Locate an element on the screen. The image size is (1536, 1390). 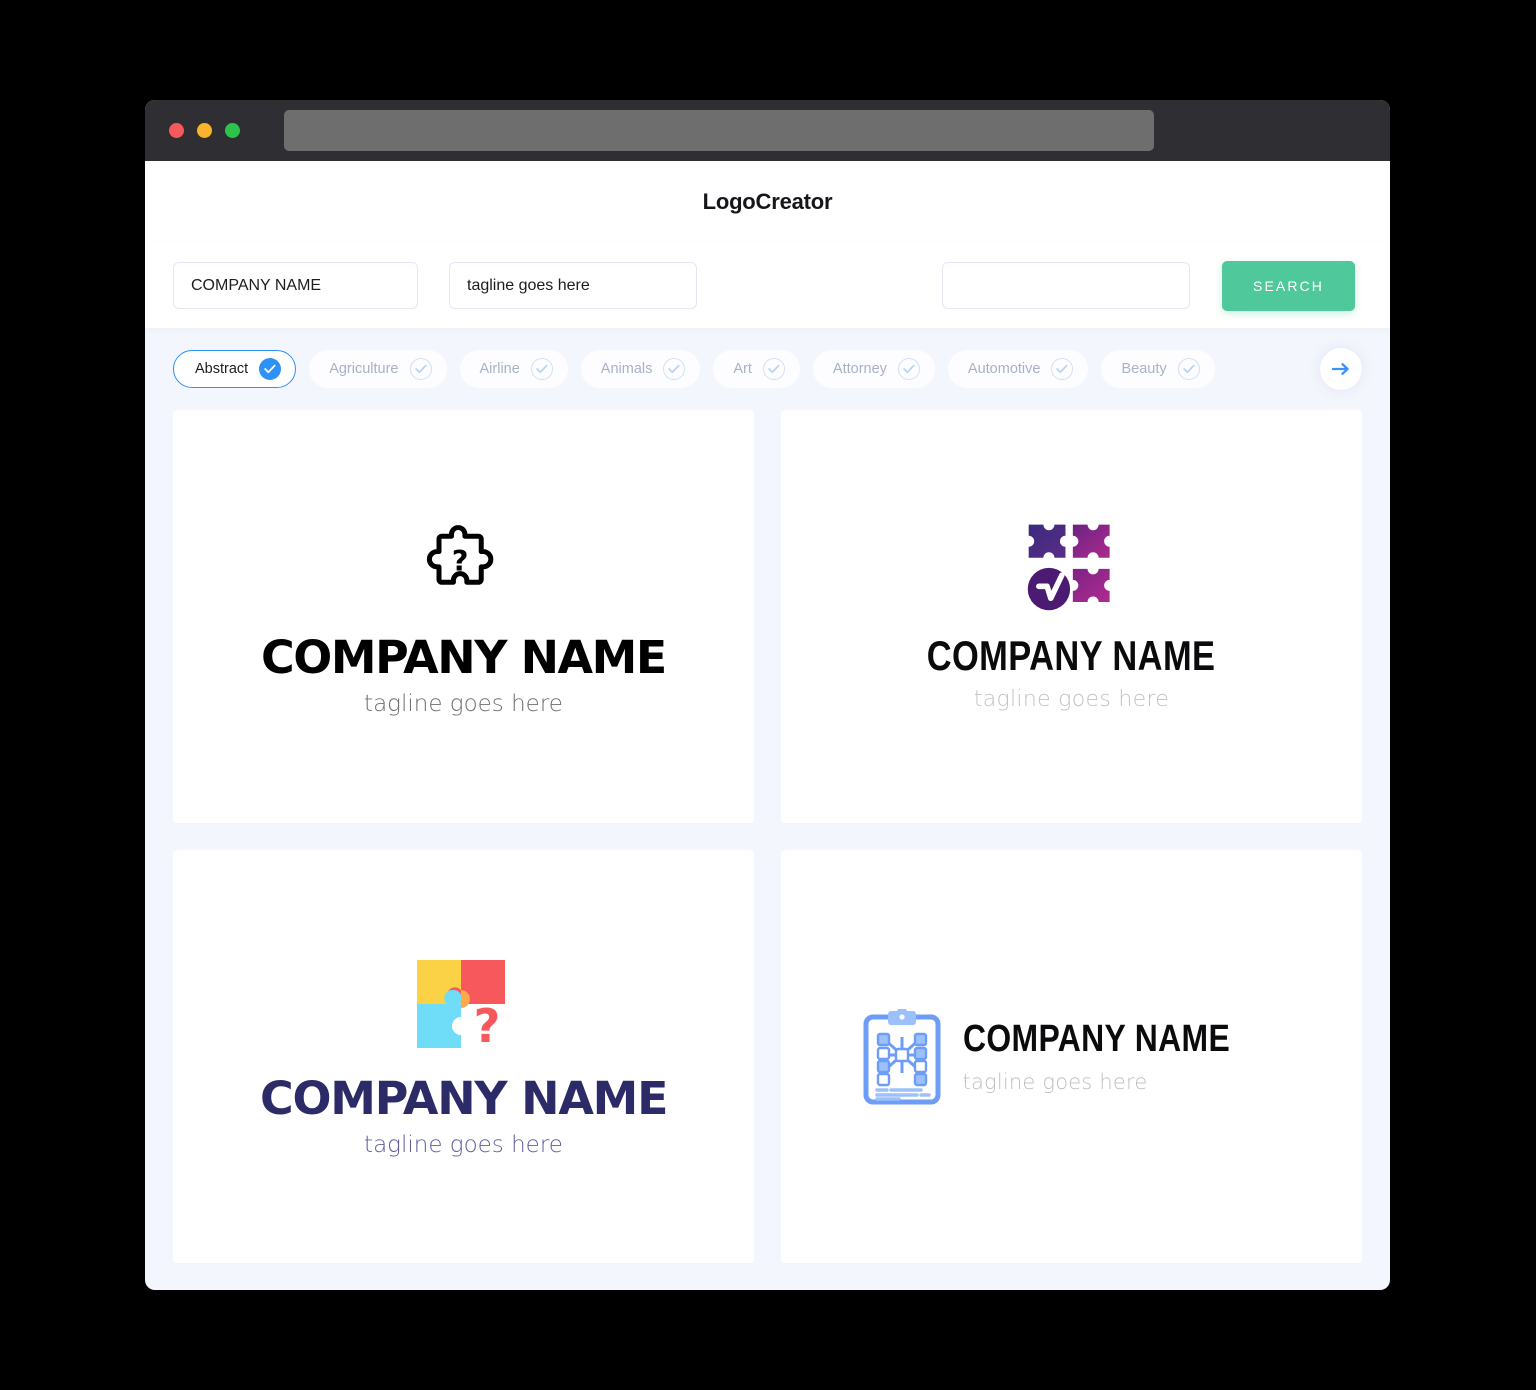
category-chip-label: Airline is located at coordinates (499, 369).